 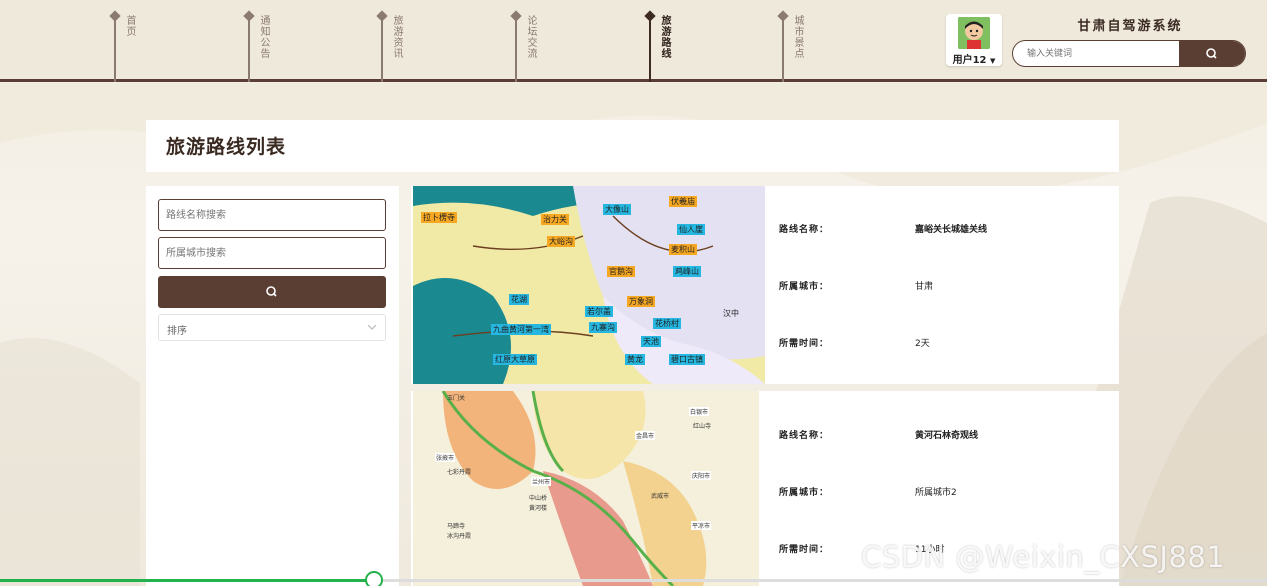 I want to click on map-label: 张掖市, so click(x=445, y=457).